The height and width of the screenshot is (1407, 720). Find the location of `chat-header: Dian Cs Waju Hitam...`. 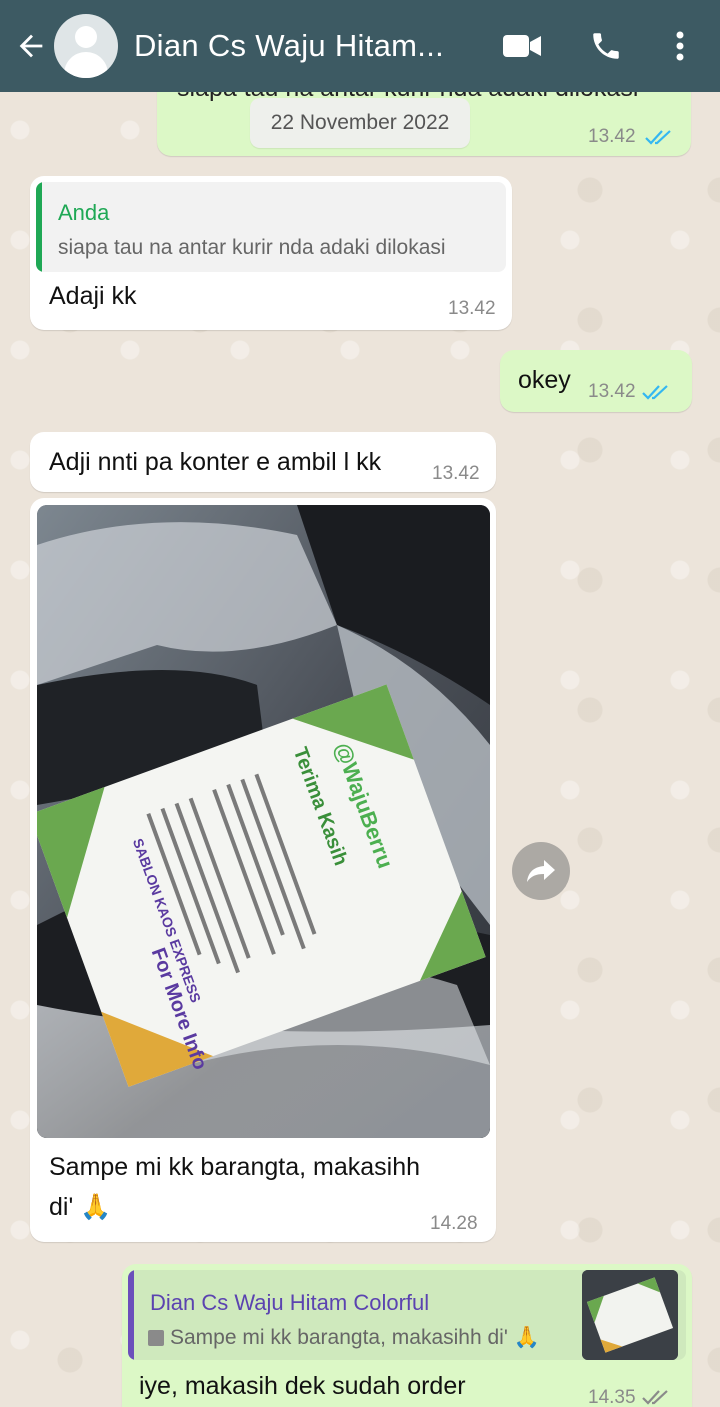

chat-header: Dian Cs Waju Hitam... is located at coordinates (360, 46).